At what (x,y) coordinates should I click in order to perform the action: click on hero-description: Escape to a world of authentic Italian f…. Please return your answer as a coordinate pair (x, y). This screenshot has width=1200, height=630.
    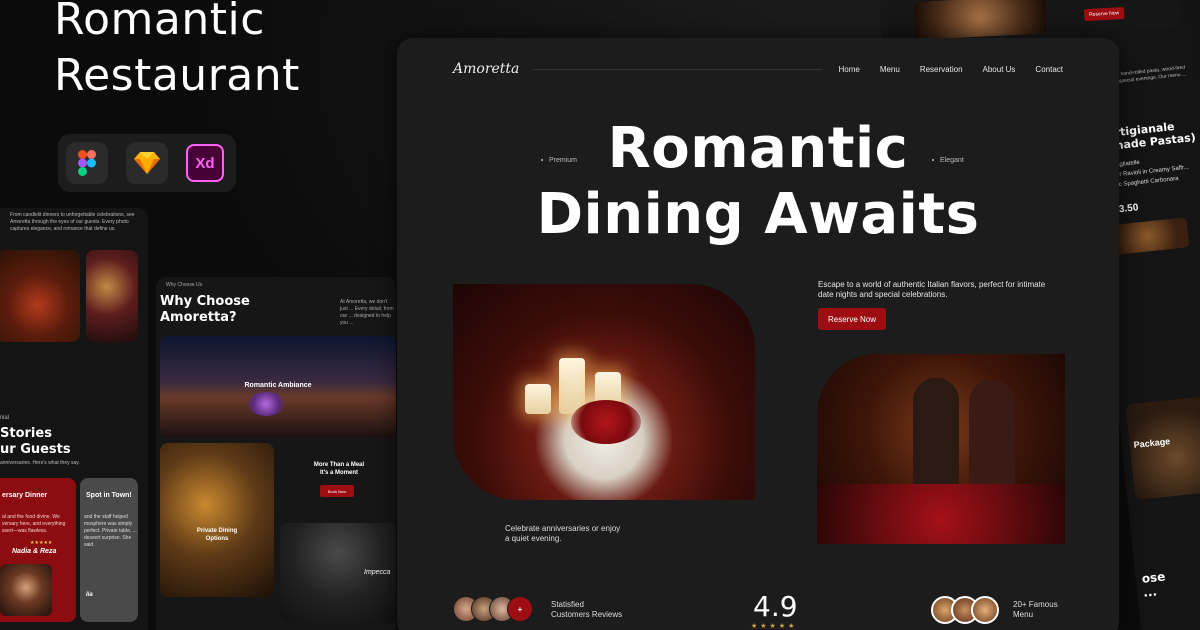
    Looking at the image, I should click on (932, 289).